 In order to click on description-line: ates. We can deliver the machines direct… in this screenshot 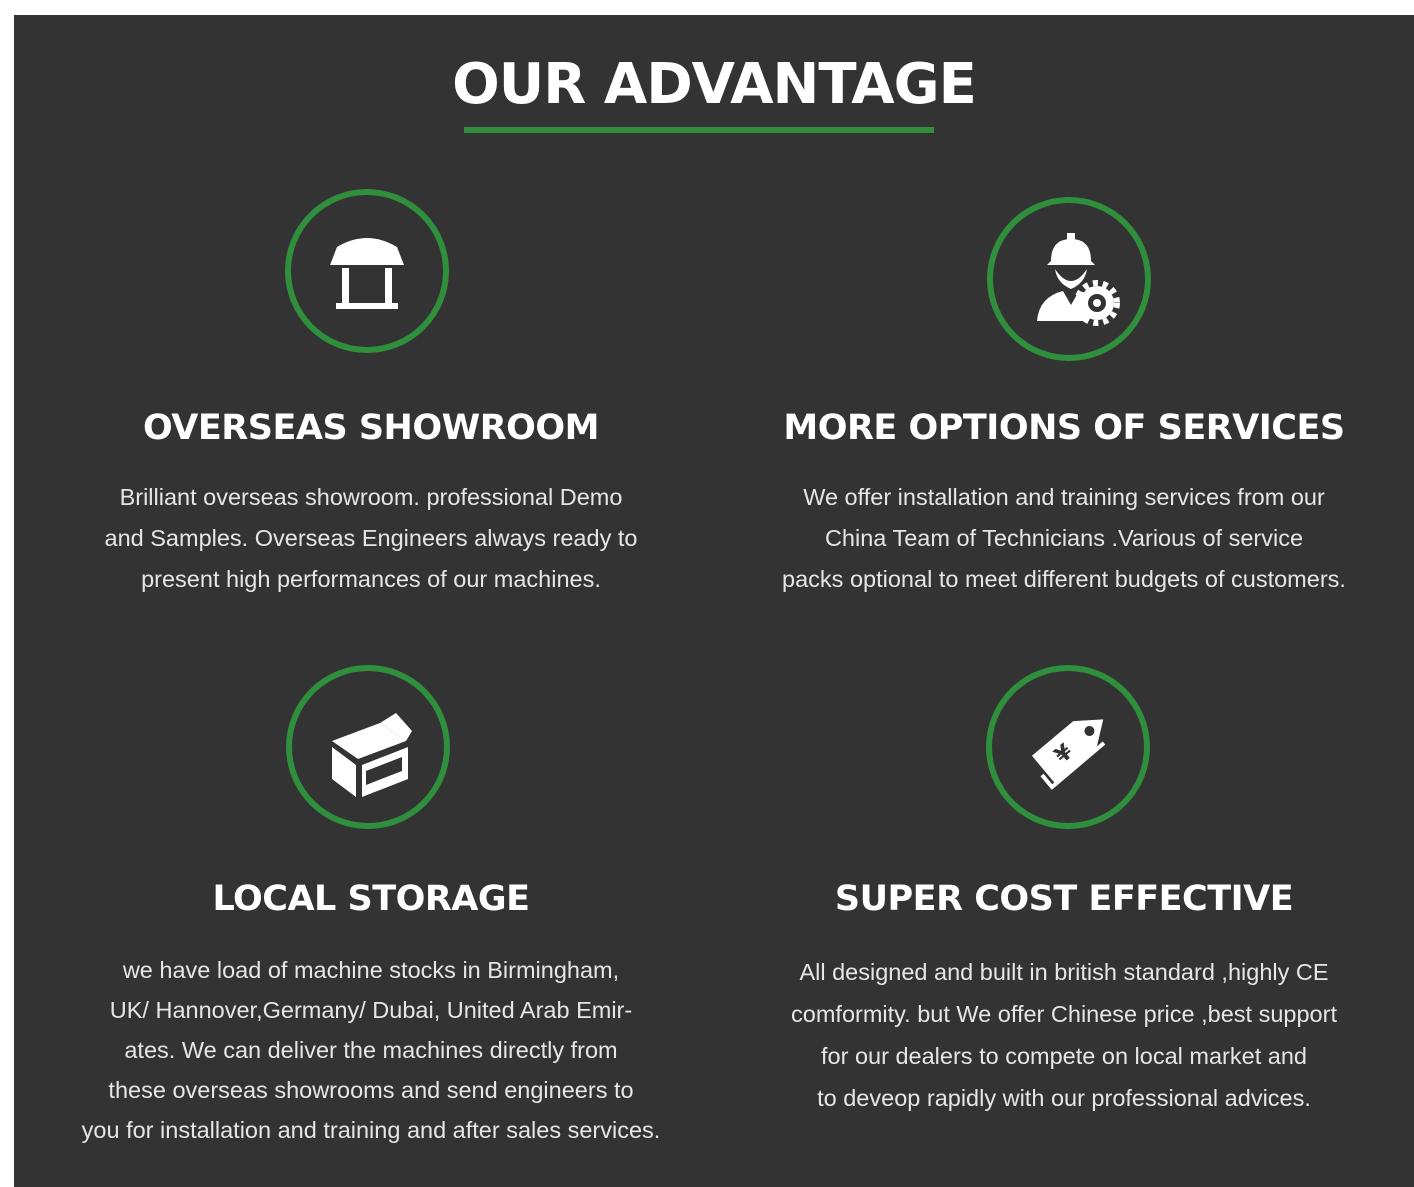, I will do `click(371, 1050)`.